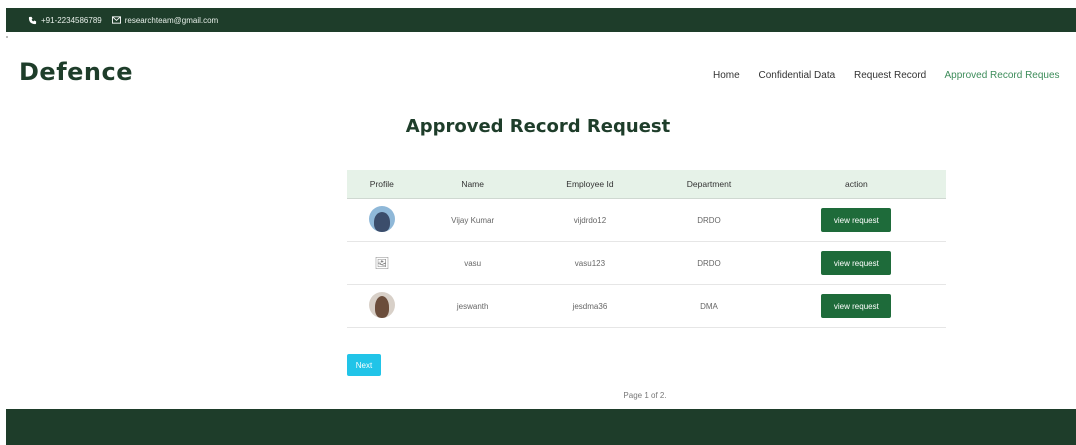 This screenshot has height=445, width=1076. What do you see at coordinates (76, 72) in the screenshot?
I see `brand-logo: Defence` at bounding box center [76, 72].